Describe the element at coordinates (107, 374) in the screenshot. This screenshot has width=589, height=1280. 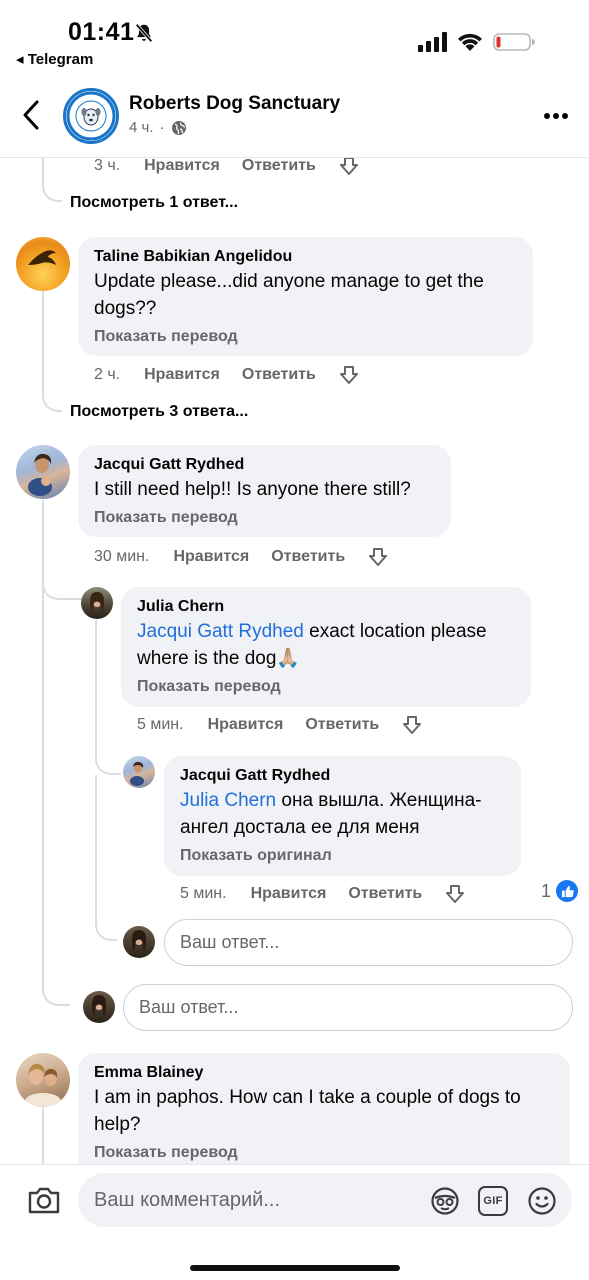
I see `comment-time: 2 ч.` at that location.